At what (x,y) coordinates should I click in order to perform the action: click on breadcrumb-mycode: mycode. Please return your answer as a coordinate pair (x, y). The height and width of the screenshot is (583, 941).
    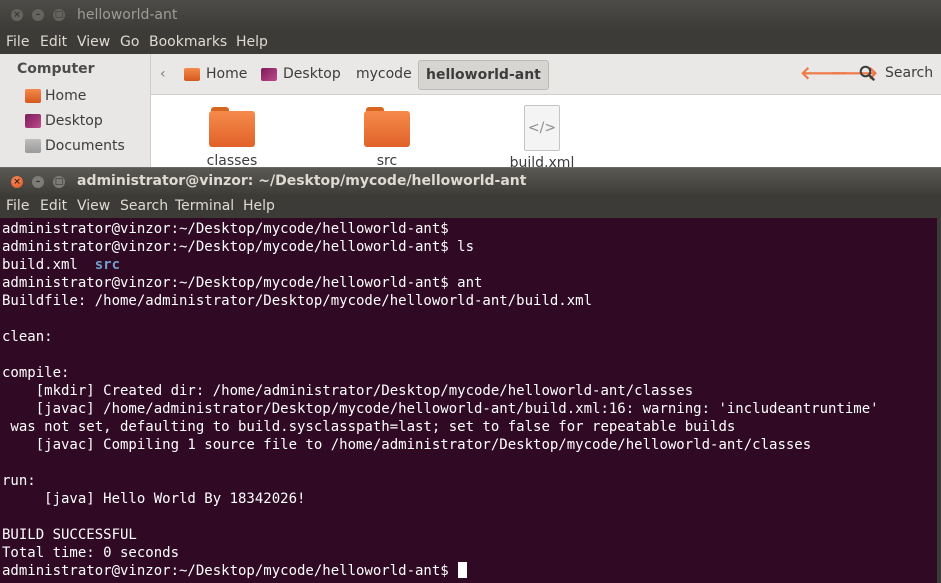
    Looking at the image, I should click on (384, 74).